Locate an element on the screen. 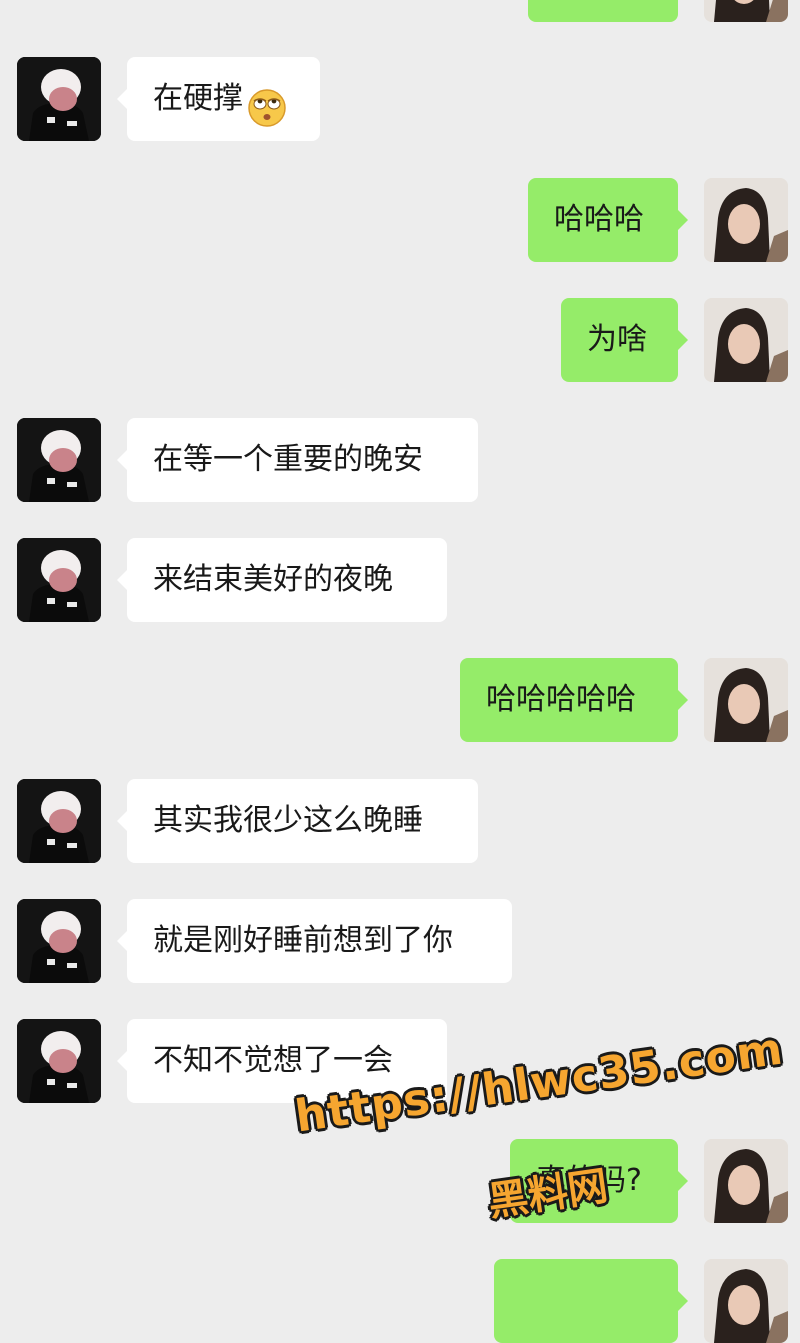 The width and height of the screenshot is (800, 1343). message-row-incoming: 其实我很少这么晚睡 is located at coordinates (400, 821).